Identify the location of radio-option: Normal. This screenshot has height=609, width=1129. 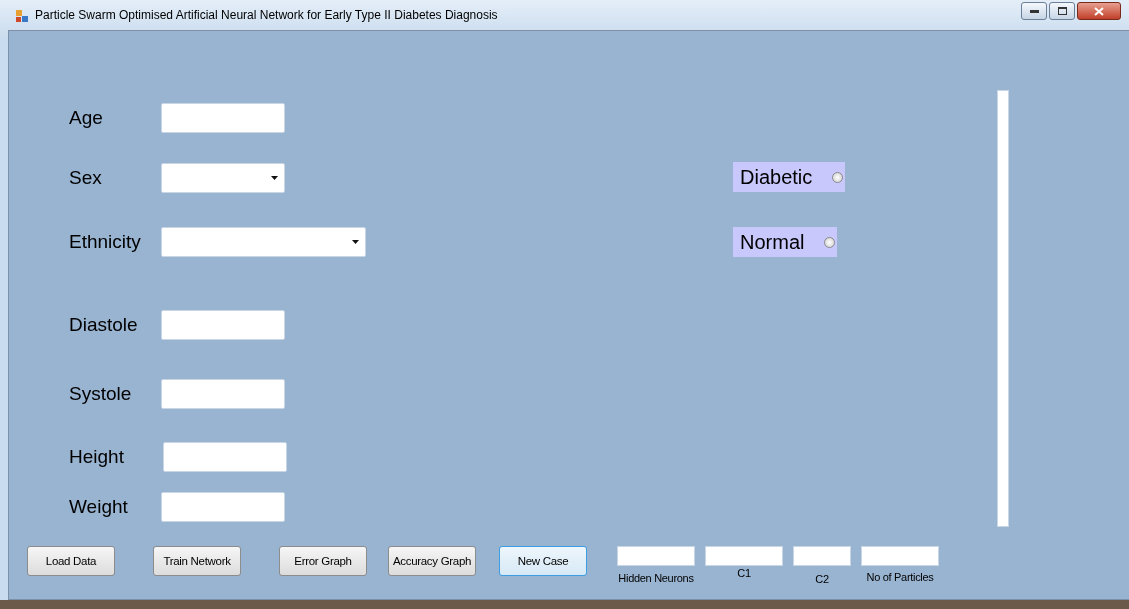
(785, 242).